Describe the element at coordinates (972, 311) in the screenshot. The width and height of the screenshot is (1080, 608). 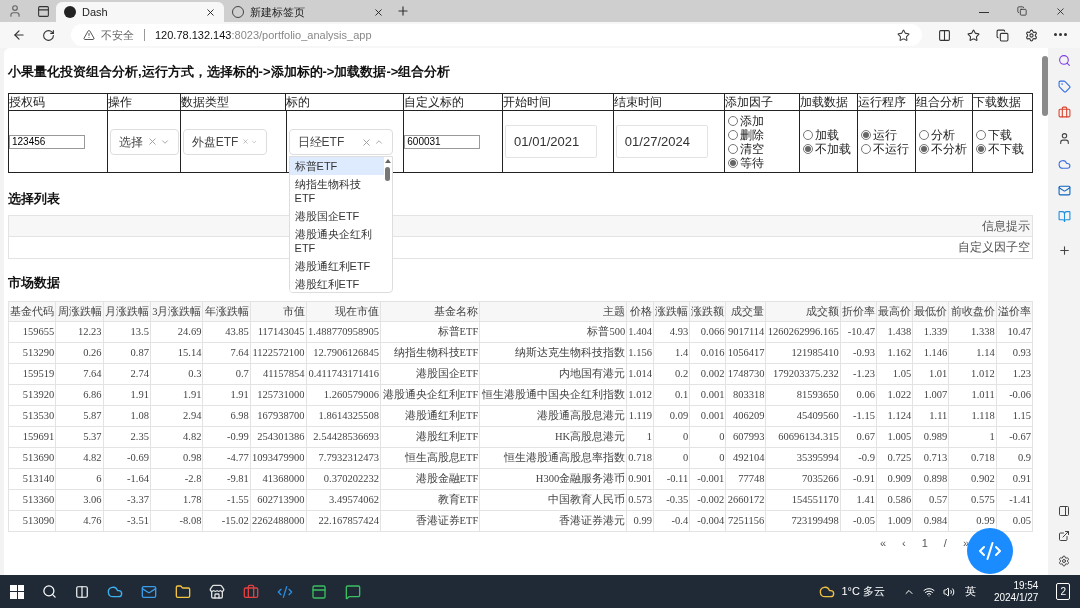
I see `column-header: 前收盘价` at that location.